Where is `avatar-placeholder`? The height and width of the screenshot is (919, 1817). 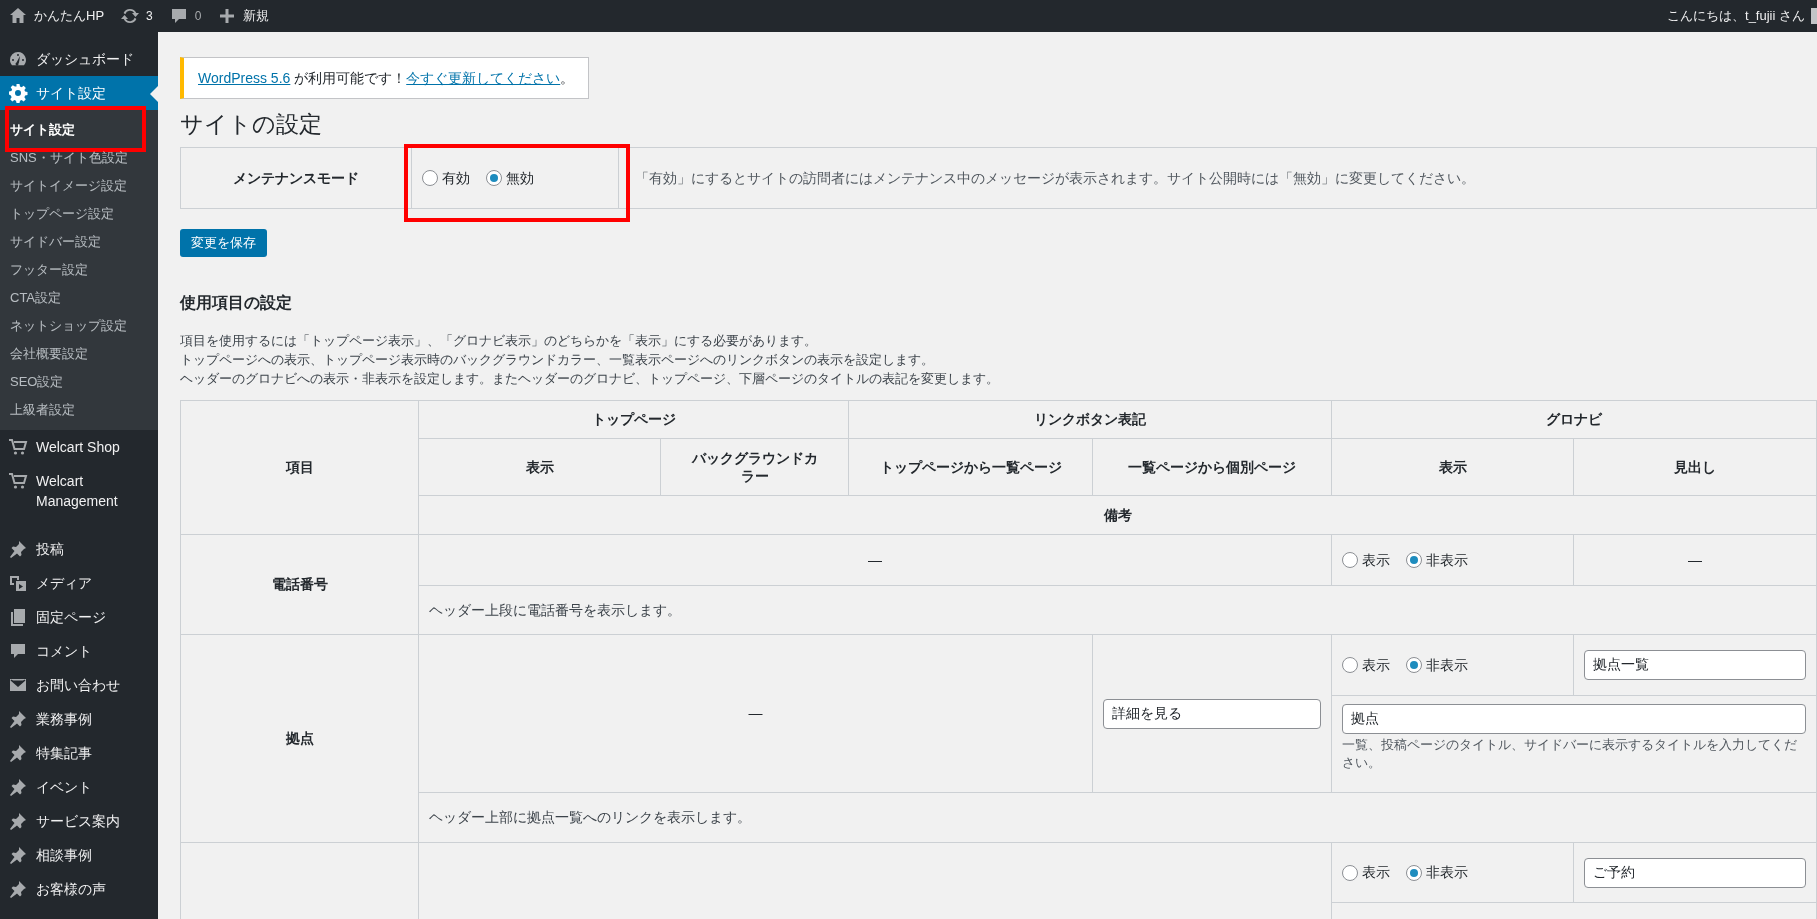
avatar-placeholder is located at coordinates (1814, 16).